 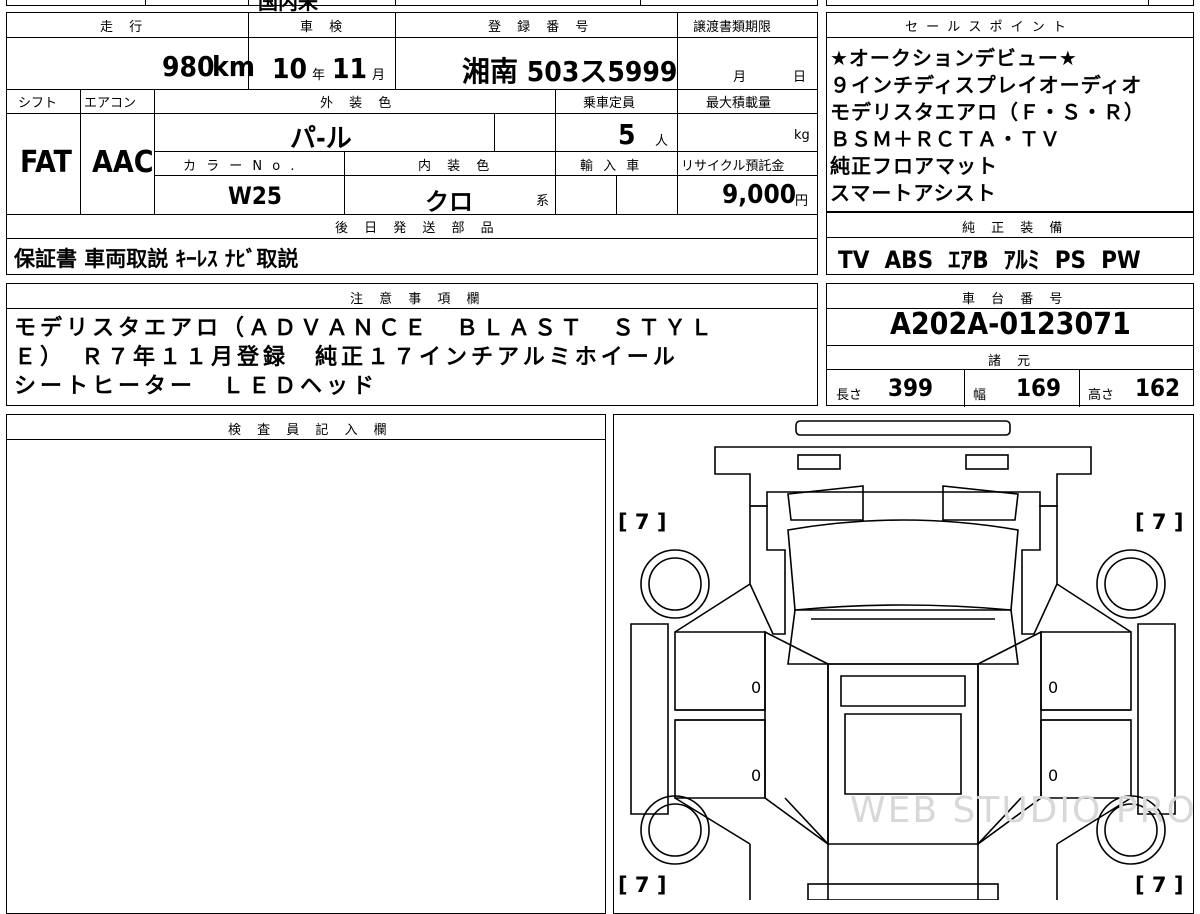 I want to click on tire-label-rear-left: [ 7 ], so click(x=642, y=885).